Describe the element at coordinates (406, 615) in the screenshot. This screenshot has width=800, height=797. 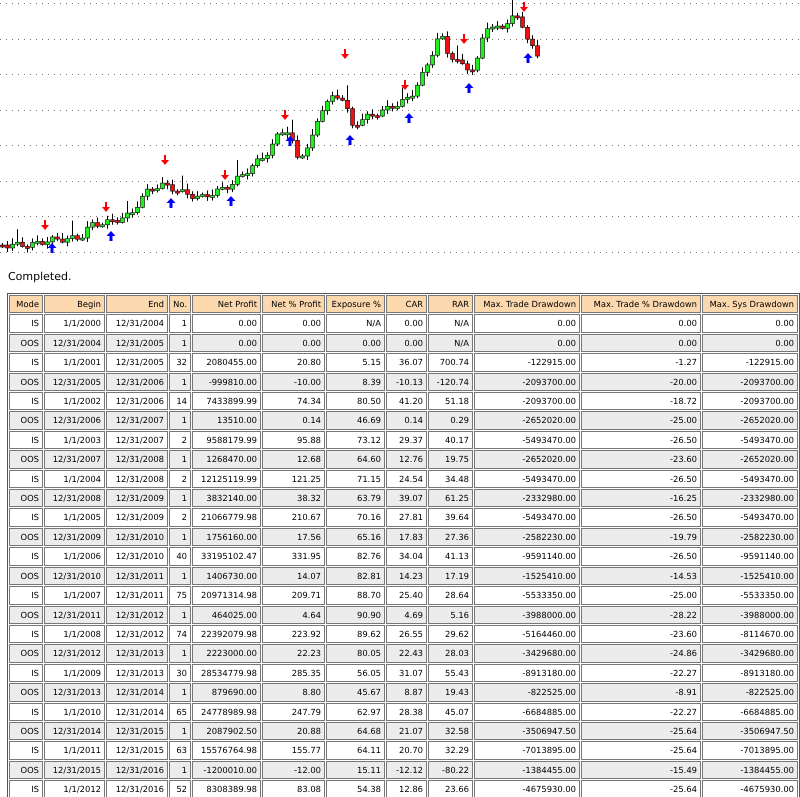
I see `table-cell: 4.69` at that location.